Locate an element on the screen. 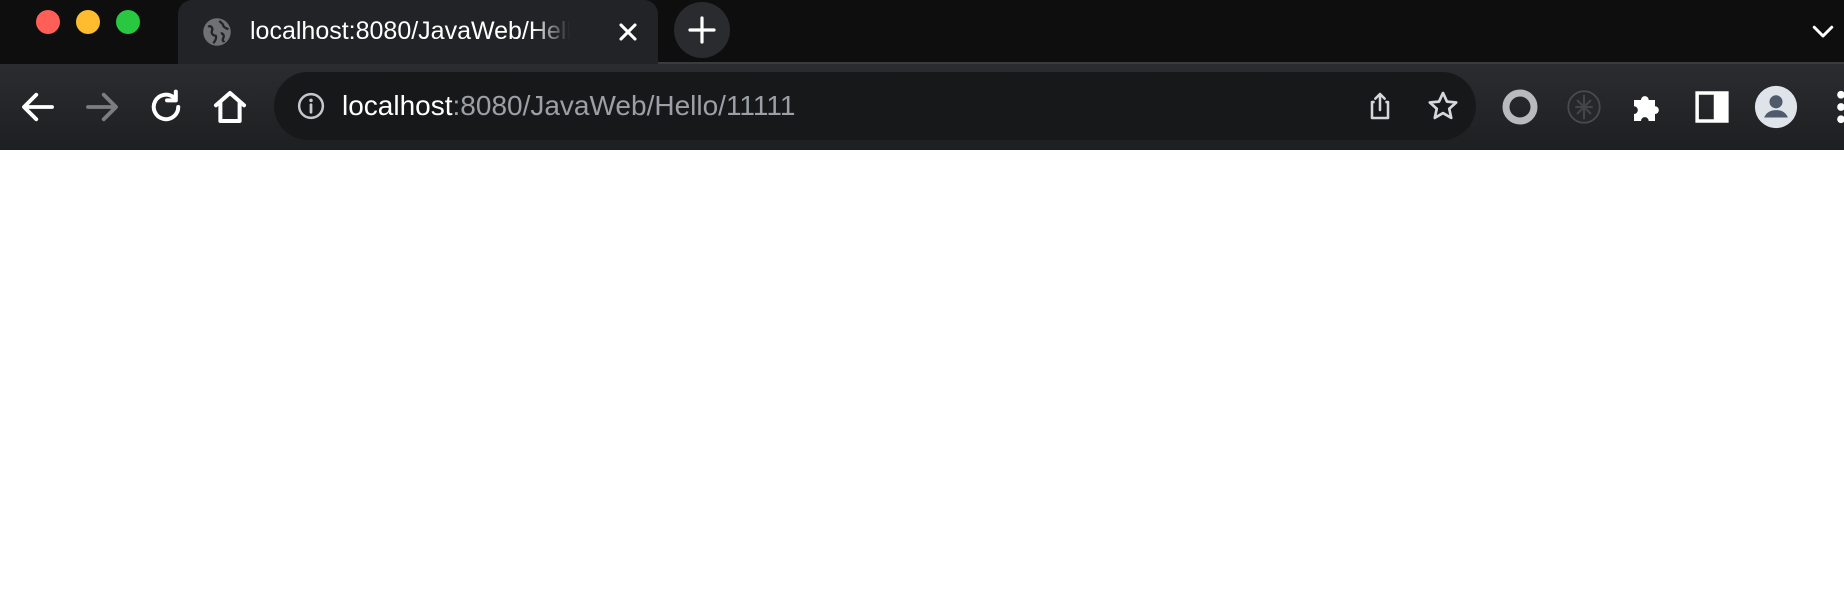  url-path: :8080/JavaWeb/Hello/11111 is located at coordinates (624, 105).